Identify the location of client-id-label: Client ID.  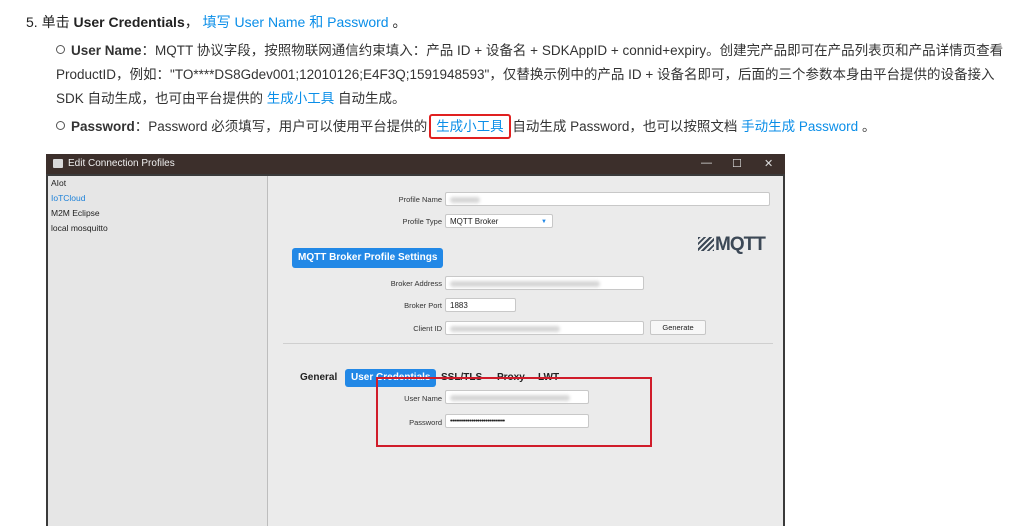
(427, 328).